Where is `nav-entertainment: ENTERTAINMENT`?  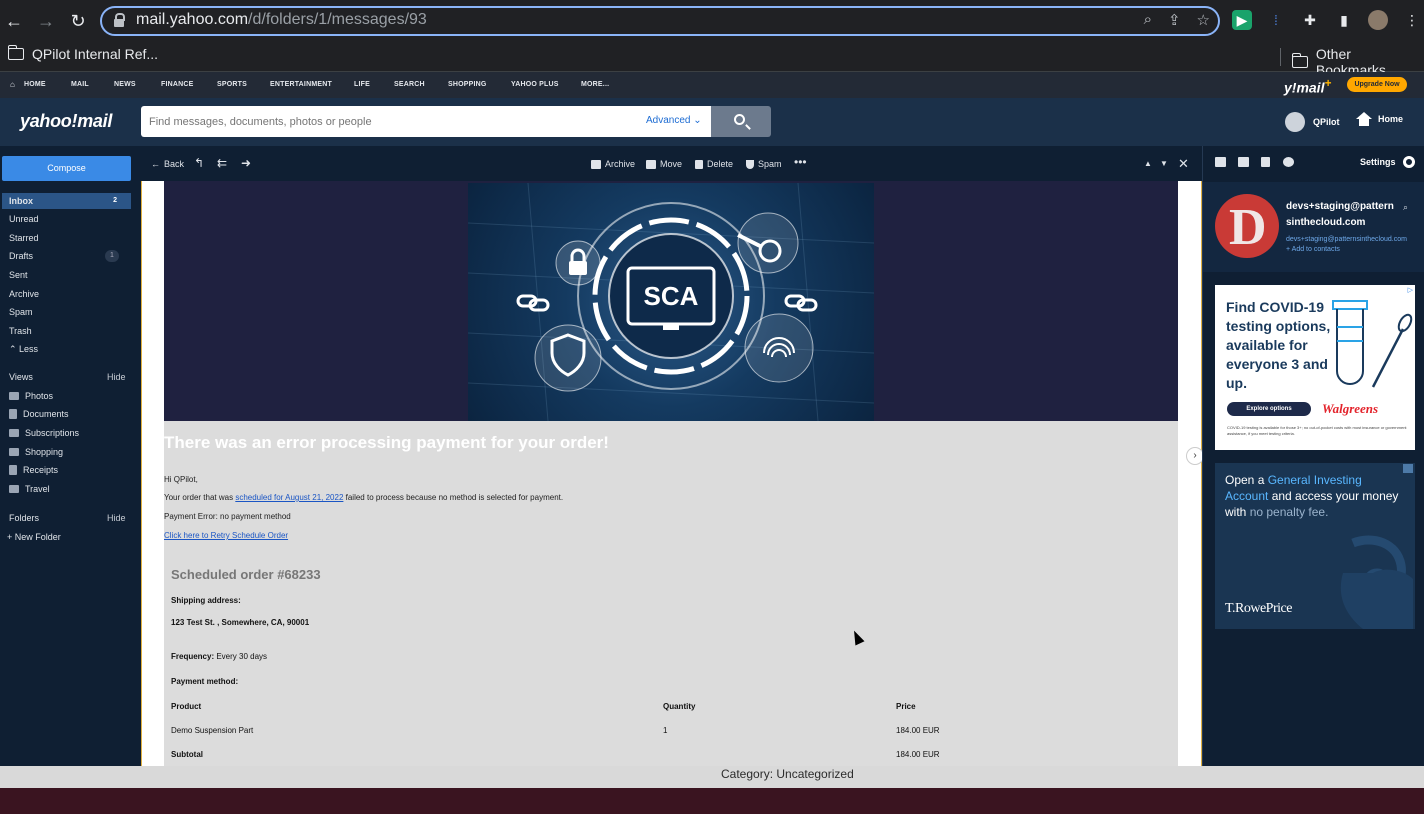
nav-entertainment: ENTERTAINMENT is located at coordinates (301, 84).